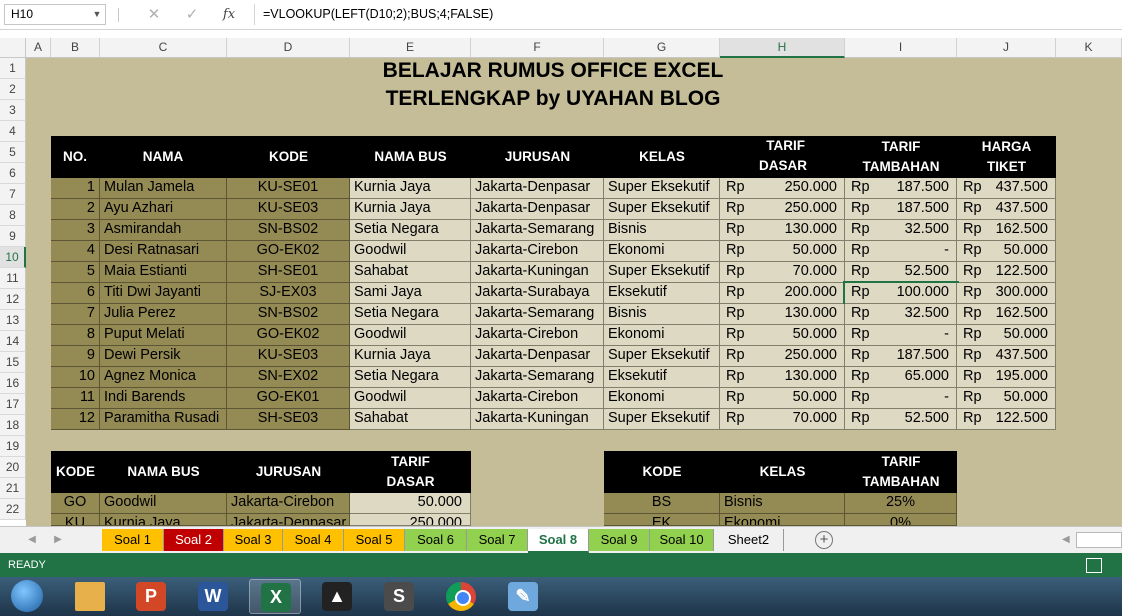  Describe the element at coordinates (163, 48) in the screenshot. I see `column-header-c: C` at that location.